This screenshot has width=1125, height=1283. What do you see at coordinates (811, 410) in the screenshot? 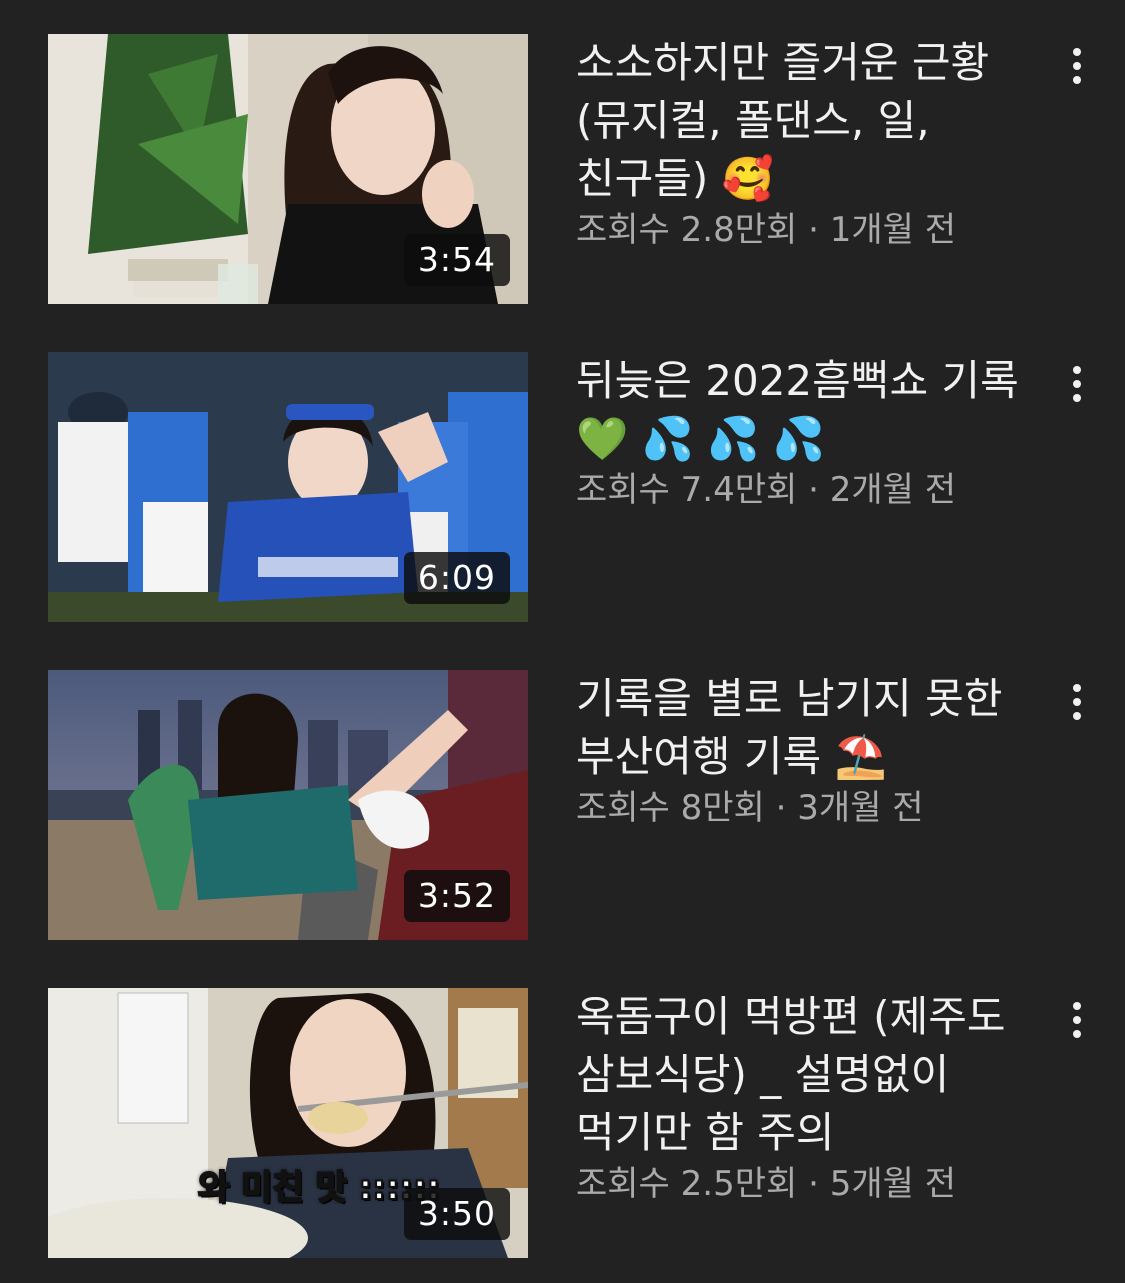
I see `video-title: 뒤늦은 2022흠뻑쇼 기록💚 💦 💦 💦` at bounding box center [811, 410].